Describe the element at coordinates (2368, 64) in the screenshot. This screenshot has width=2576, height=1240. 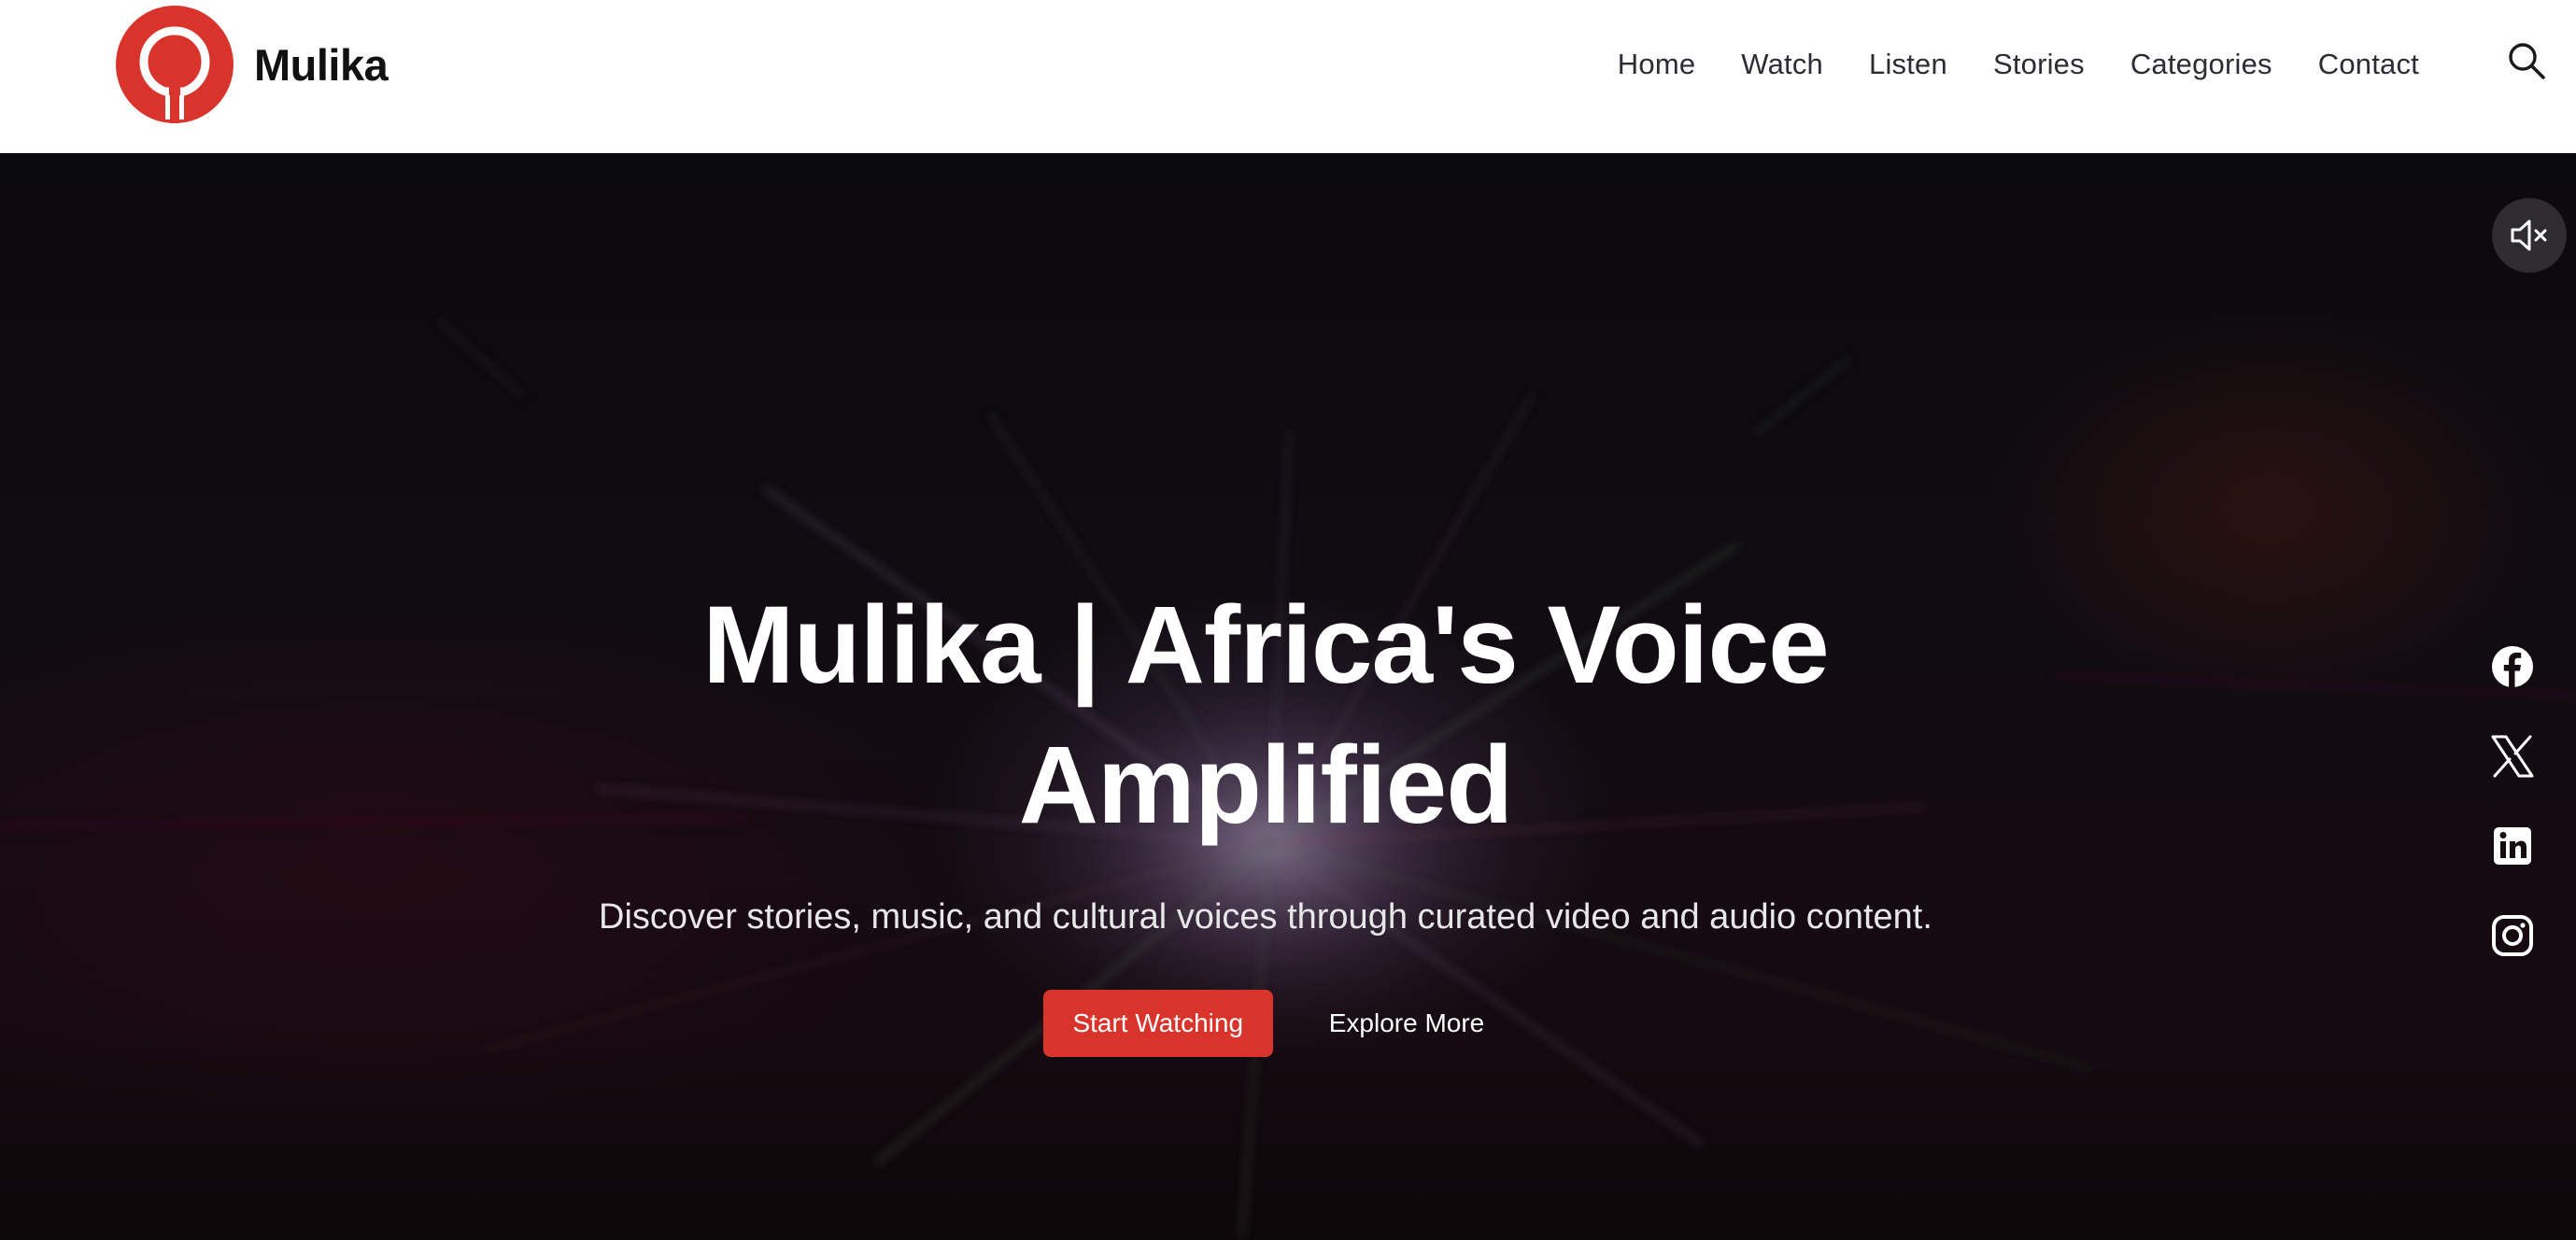
I see `nav-item-contact: Contact` at that location.